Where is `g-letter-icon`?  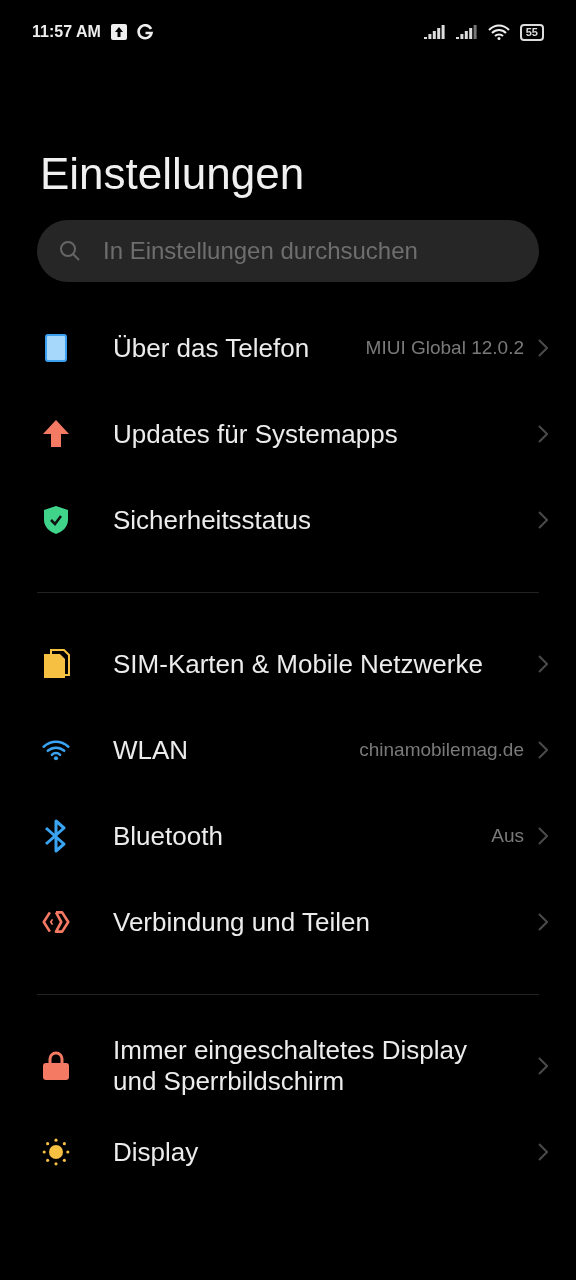
g-letter-icon is located at coordinates (144, 32).